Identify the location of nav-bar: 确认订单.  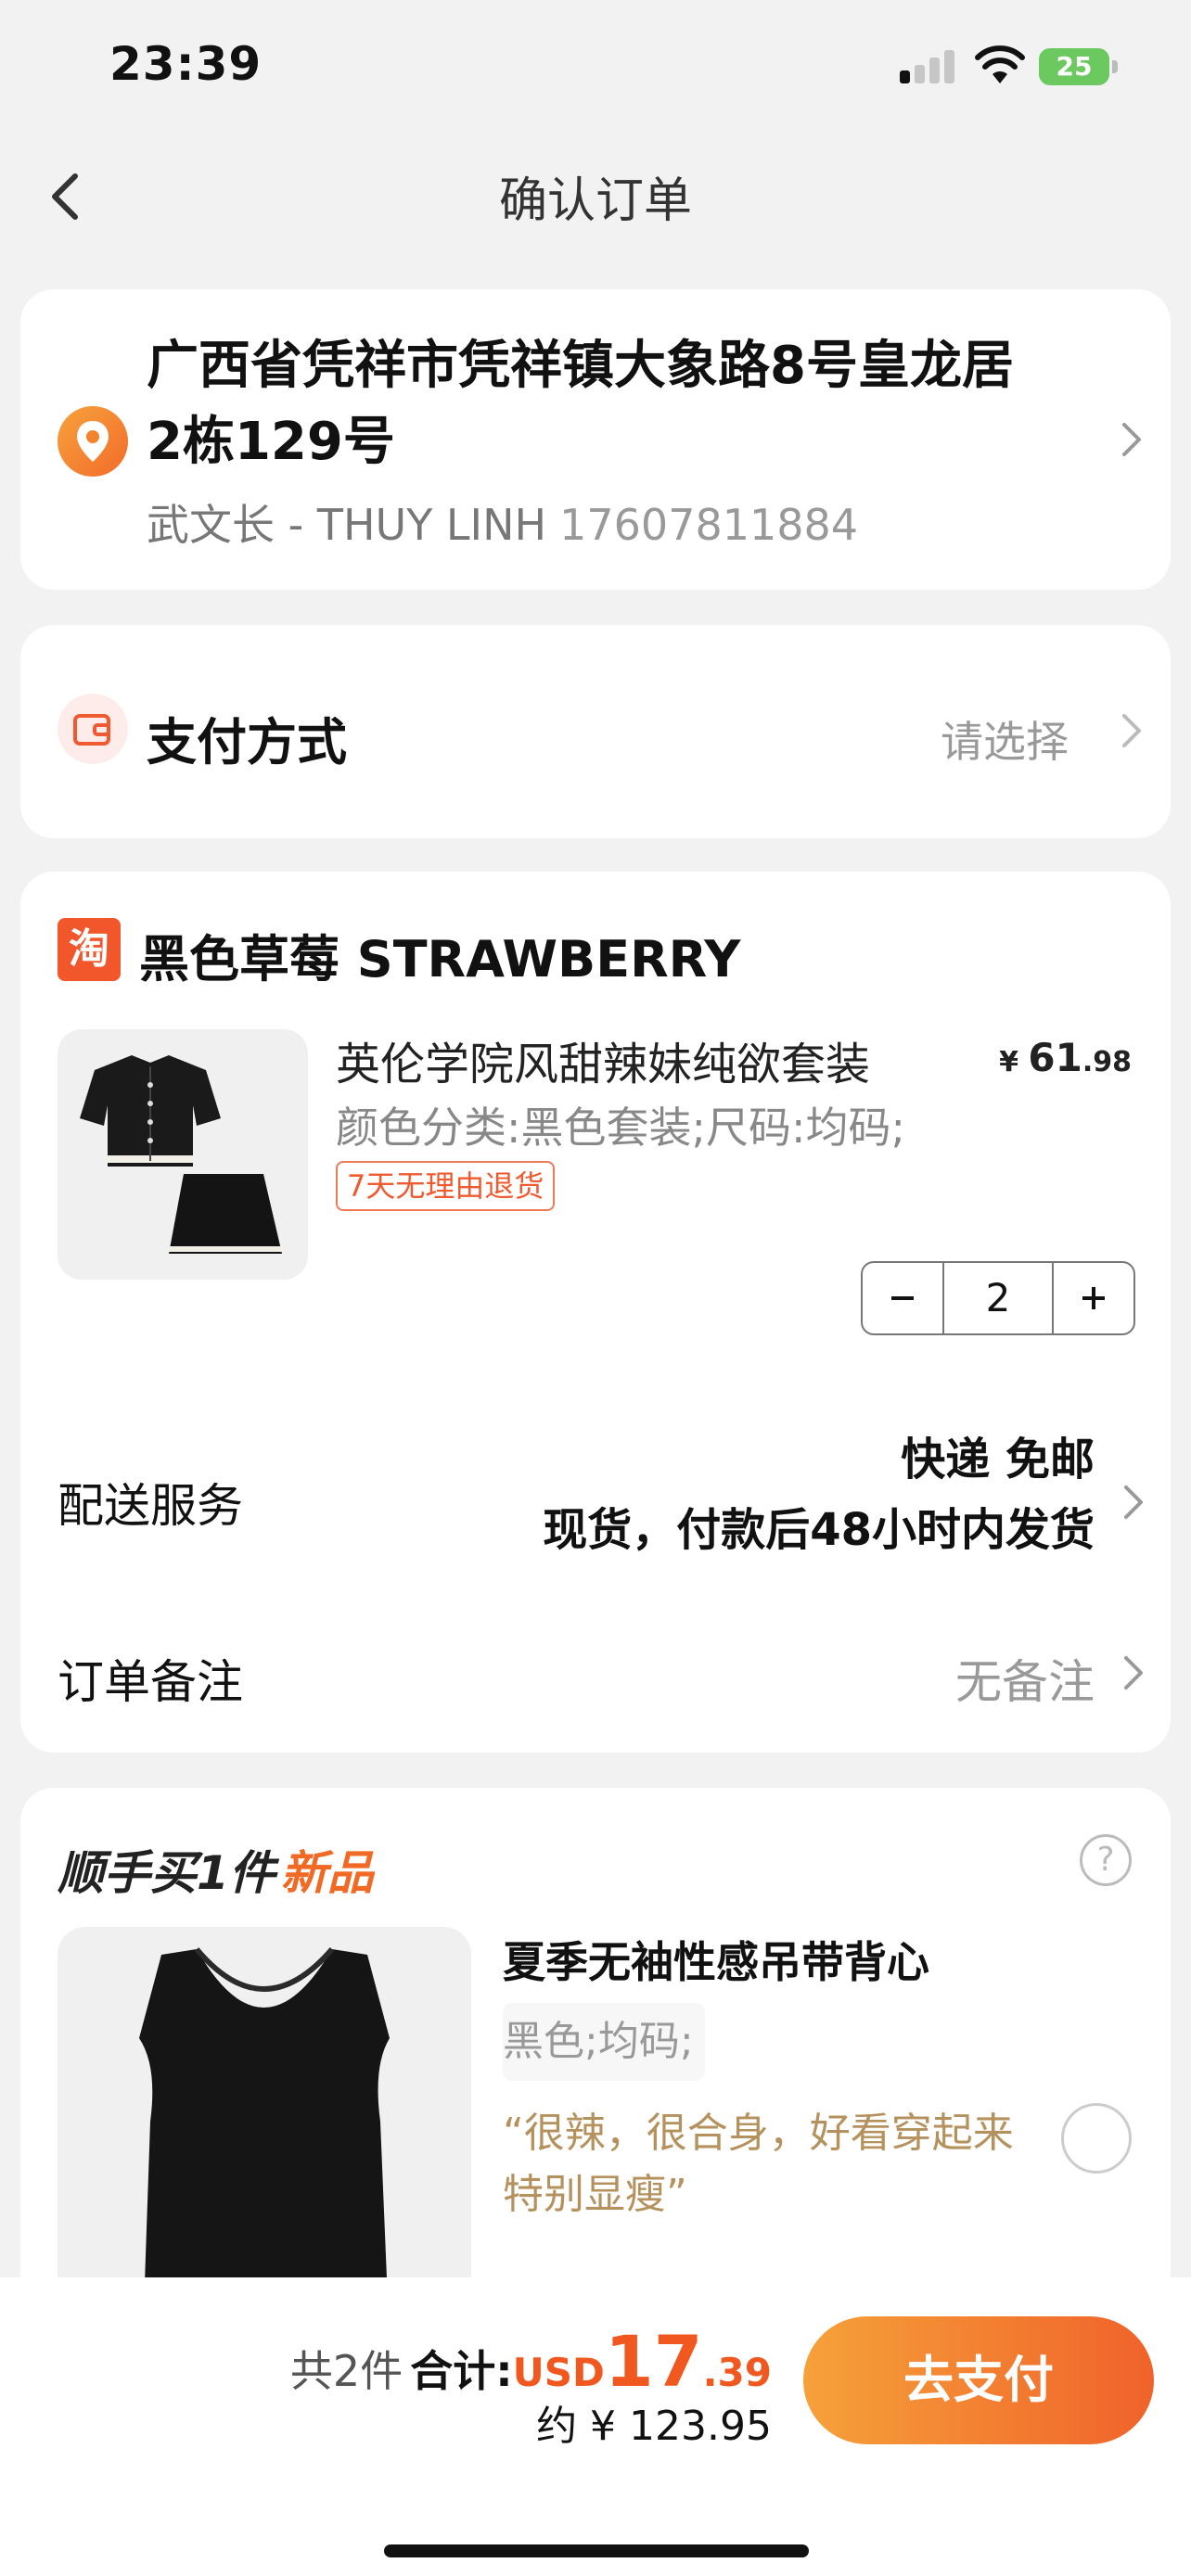
(595, 194).